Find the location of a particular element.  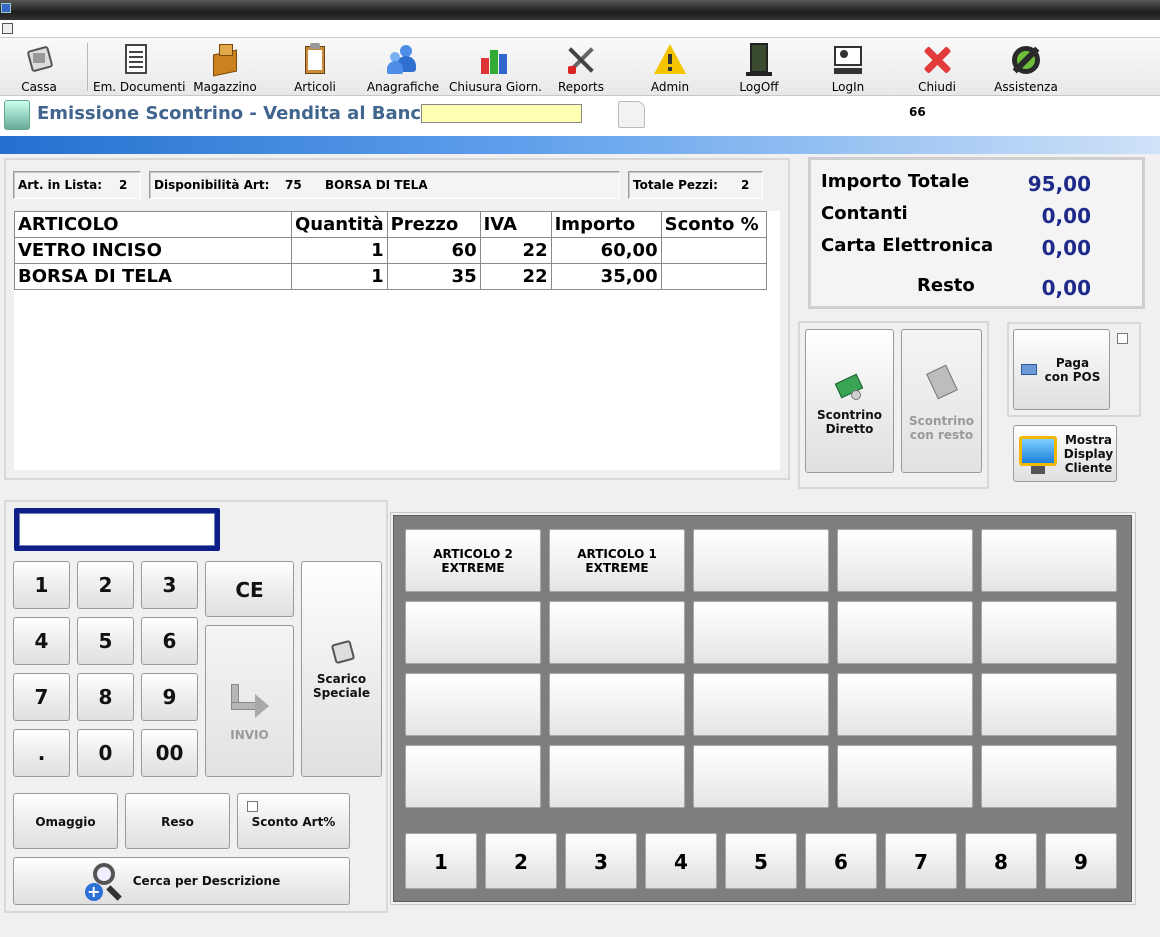

main-toolbar: Cassa Em. Documenti Magazzino Articoli A is located at coordinates (580, 67).